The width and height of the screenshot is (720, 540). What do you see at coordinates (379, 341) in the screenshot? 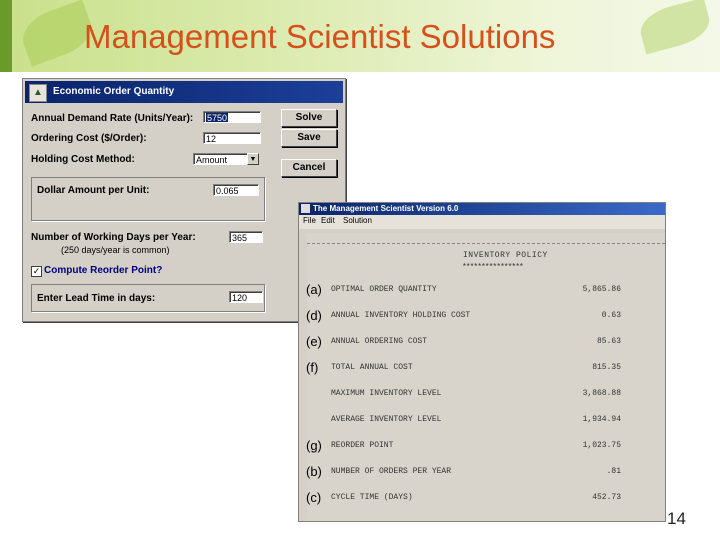
I see `row-label: ANNUAL ORDERING COST` at bounding box center [379, 341].